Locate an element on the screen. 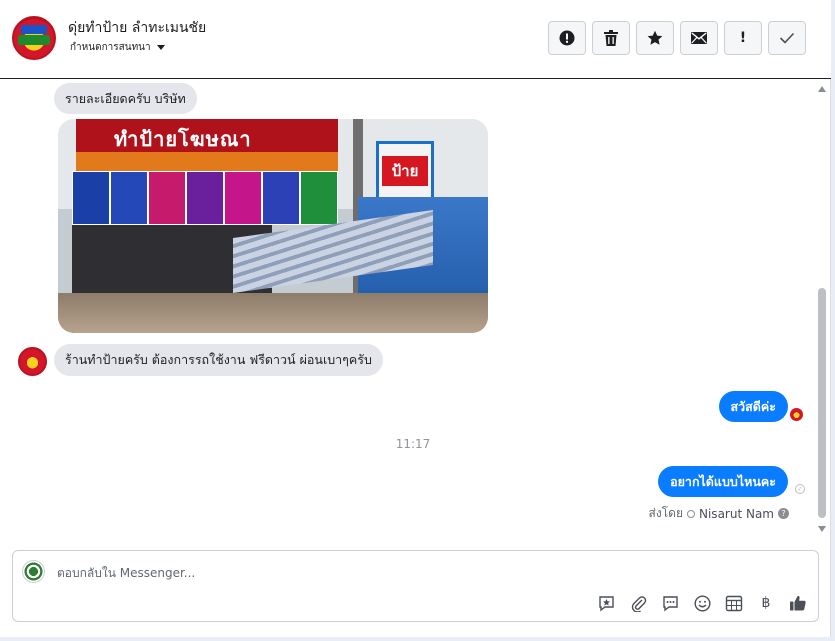 The image size is (835, 641). sent-by-prefix: ส่งโดย is located at coordinates (665, 513).